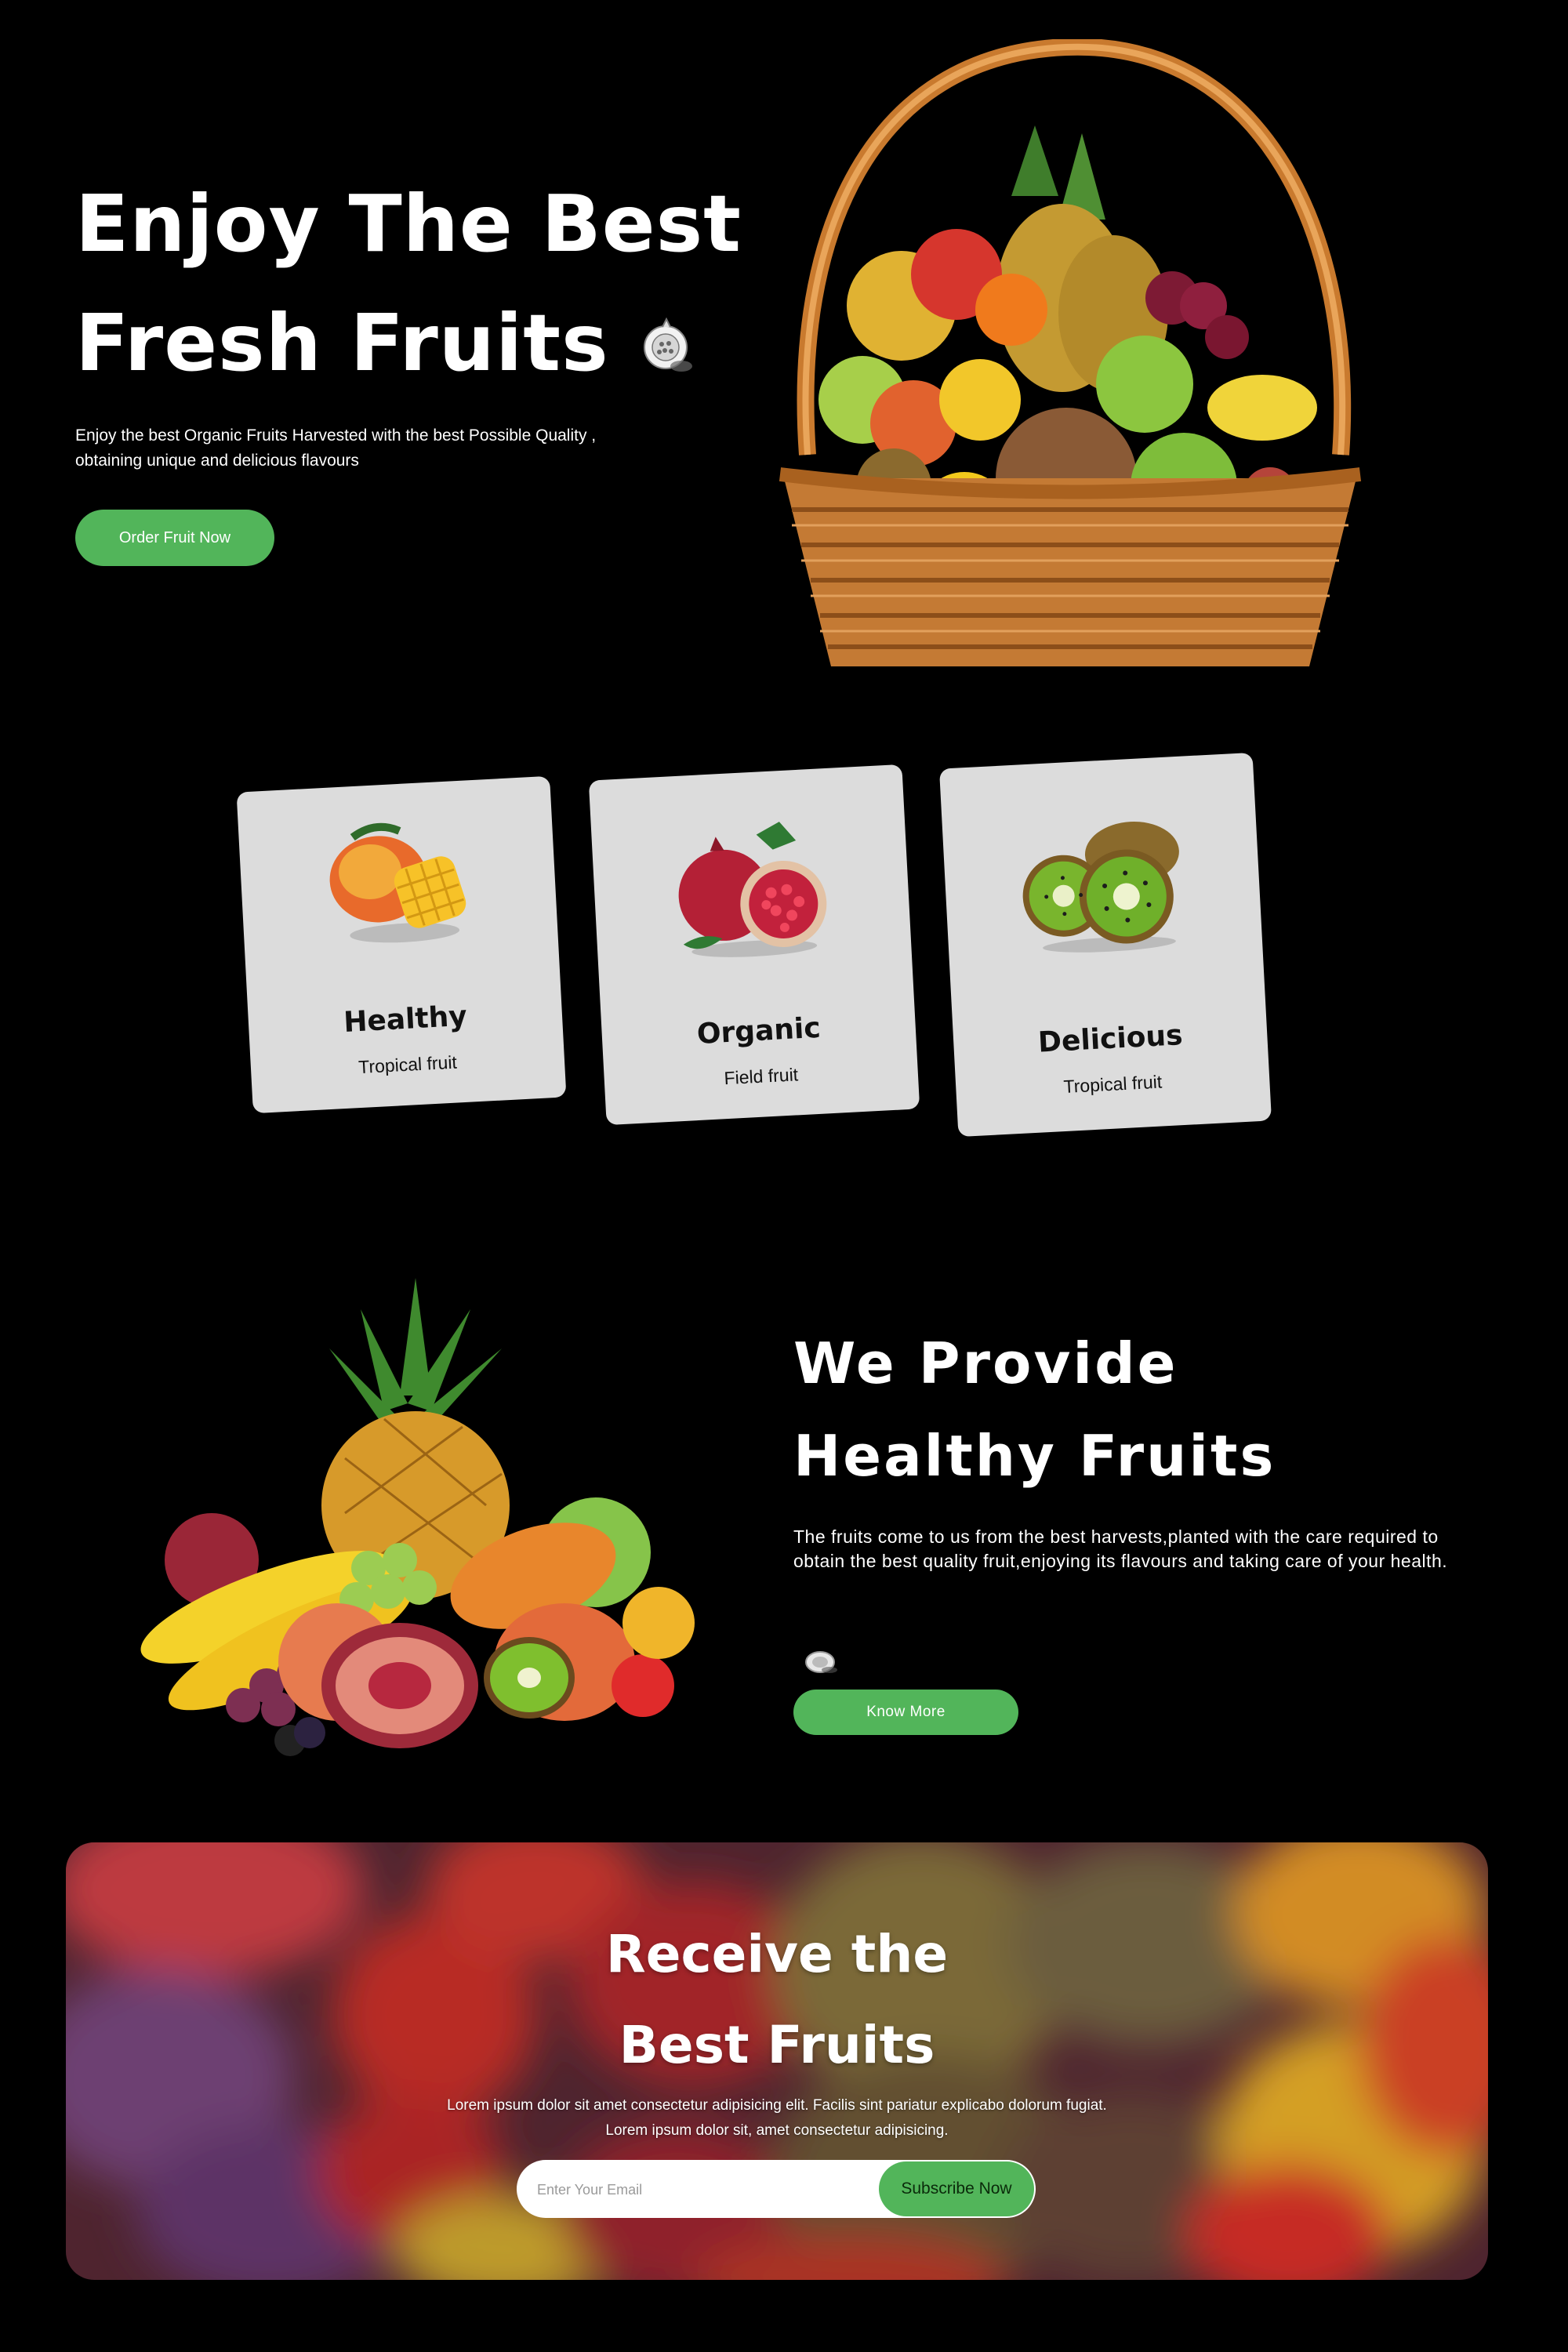  I want to click on hero-title: Enjoy The Best Fresh Fruits, so click(420, 286).